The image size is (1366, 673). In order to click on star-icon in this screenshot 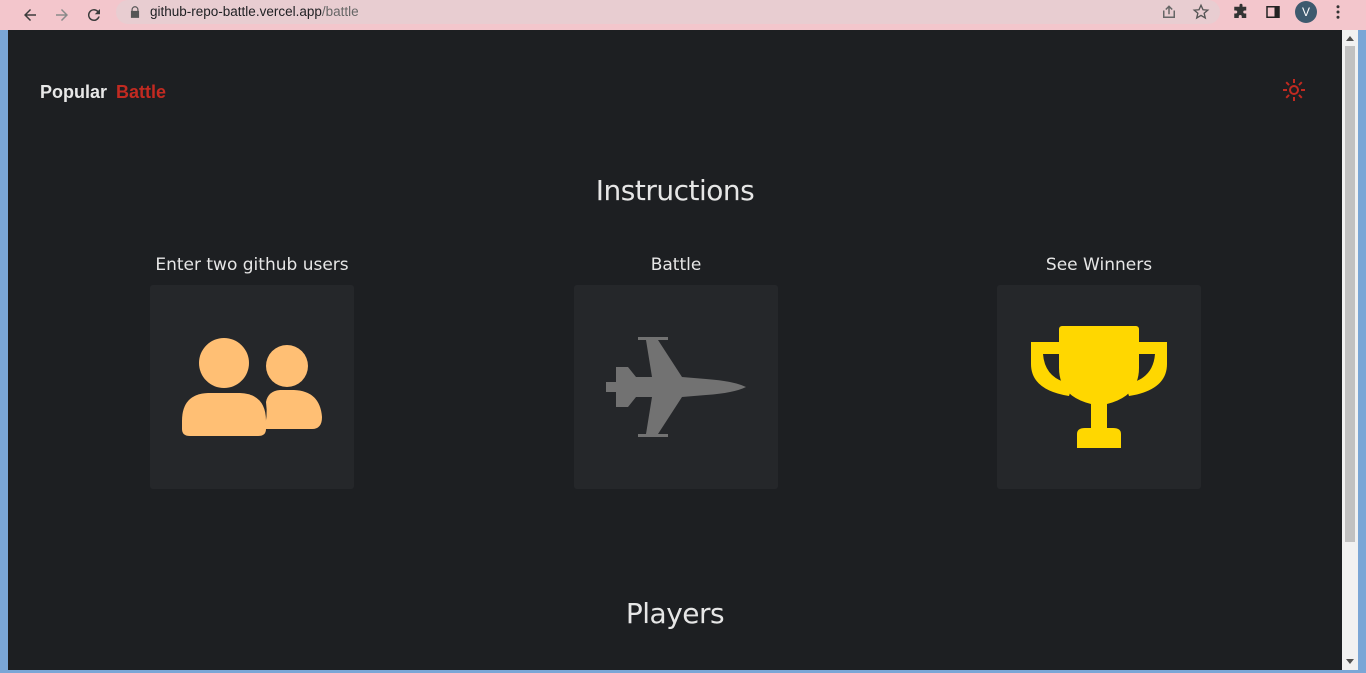, I will do `click(1201, 12)`.